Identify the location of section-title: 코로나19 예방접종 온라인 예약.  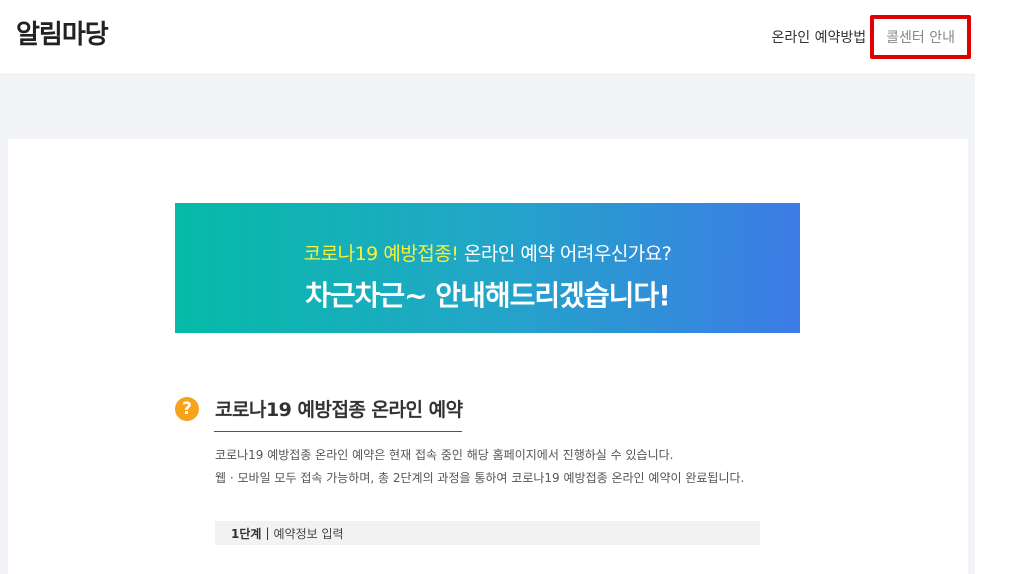
(339, 410).